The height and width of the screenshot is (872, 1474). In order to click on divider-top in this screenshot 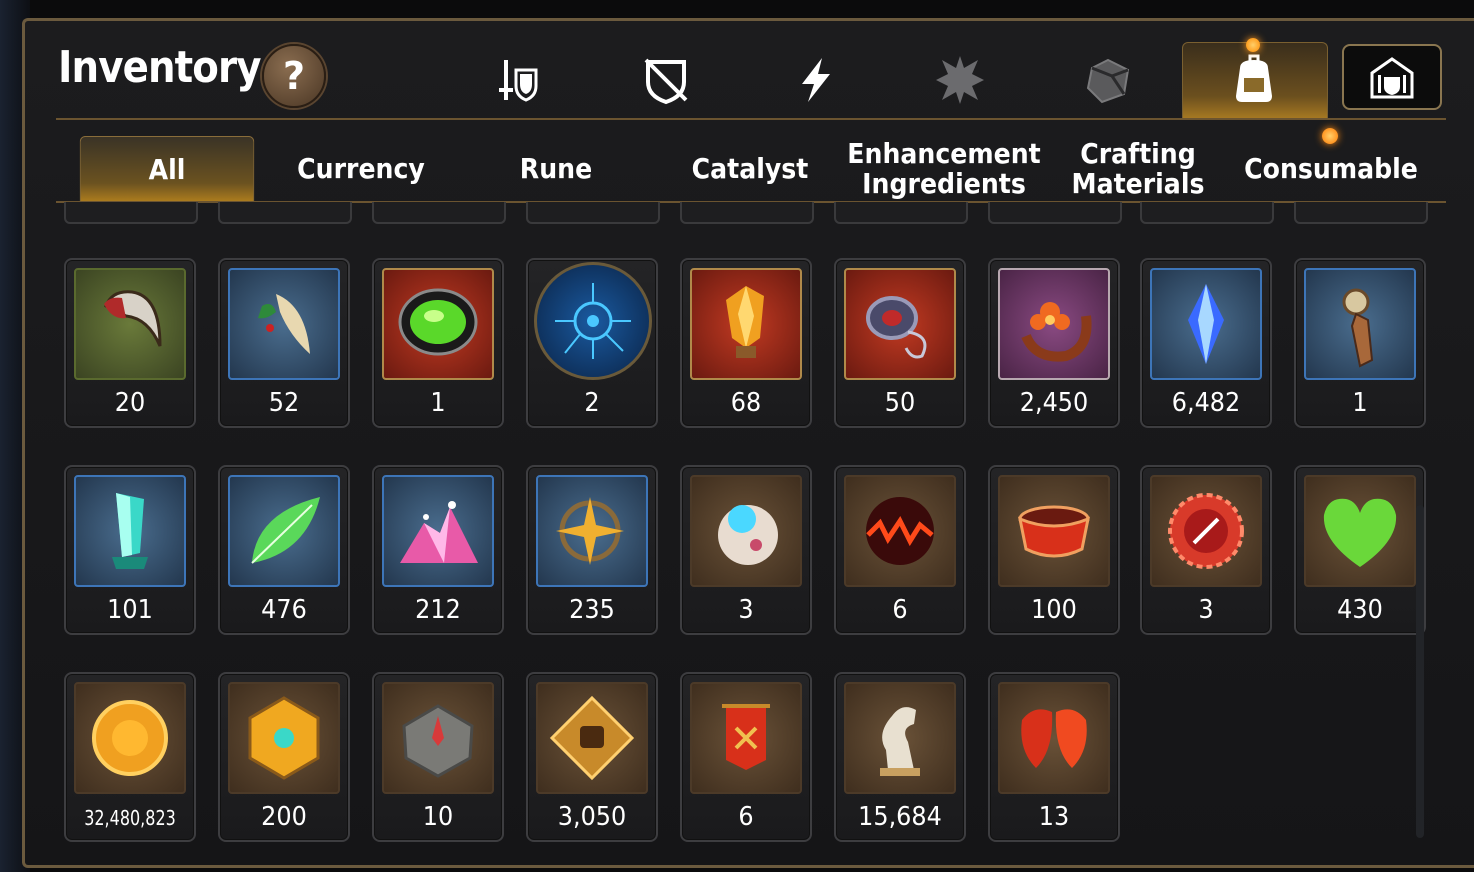, I will do `click(751, 119)`.